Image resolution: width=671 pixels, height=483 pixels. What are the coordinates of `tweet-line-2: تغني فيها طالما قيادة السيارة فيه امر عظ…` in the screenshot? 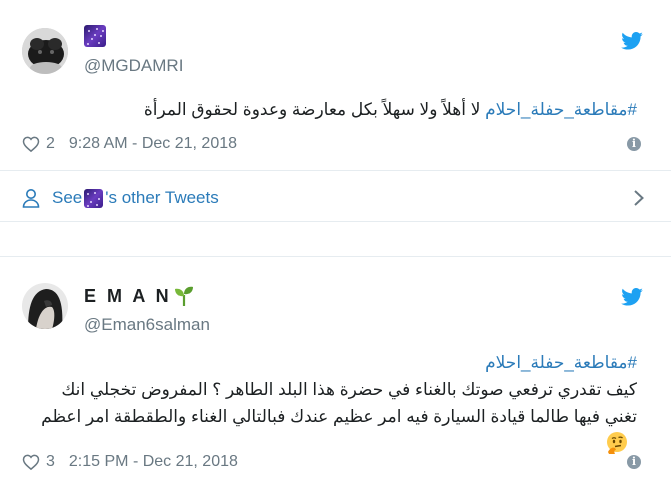 It's located at (339, 416).